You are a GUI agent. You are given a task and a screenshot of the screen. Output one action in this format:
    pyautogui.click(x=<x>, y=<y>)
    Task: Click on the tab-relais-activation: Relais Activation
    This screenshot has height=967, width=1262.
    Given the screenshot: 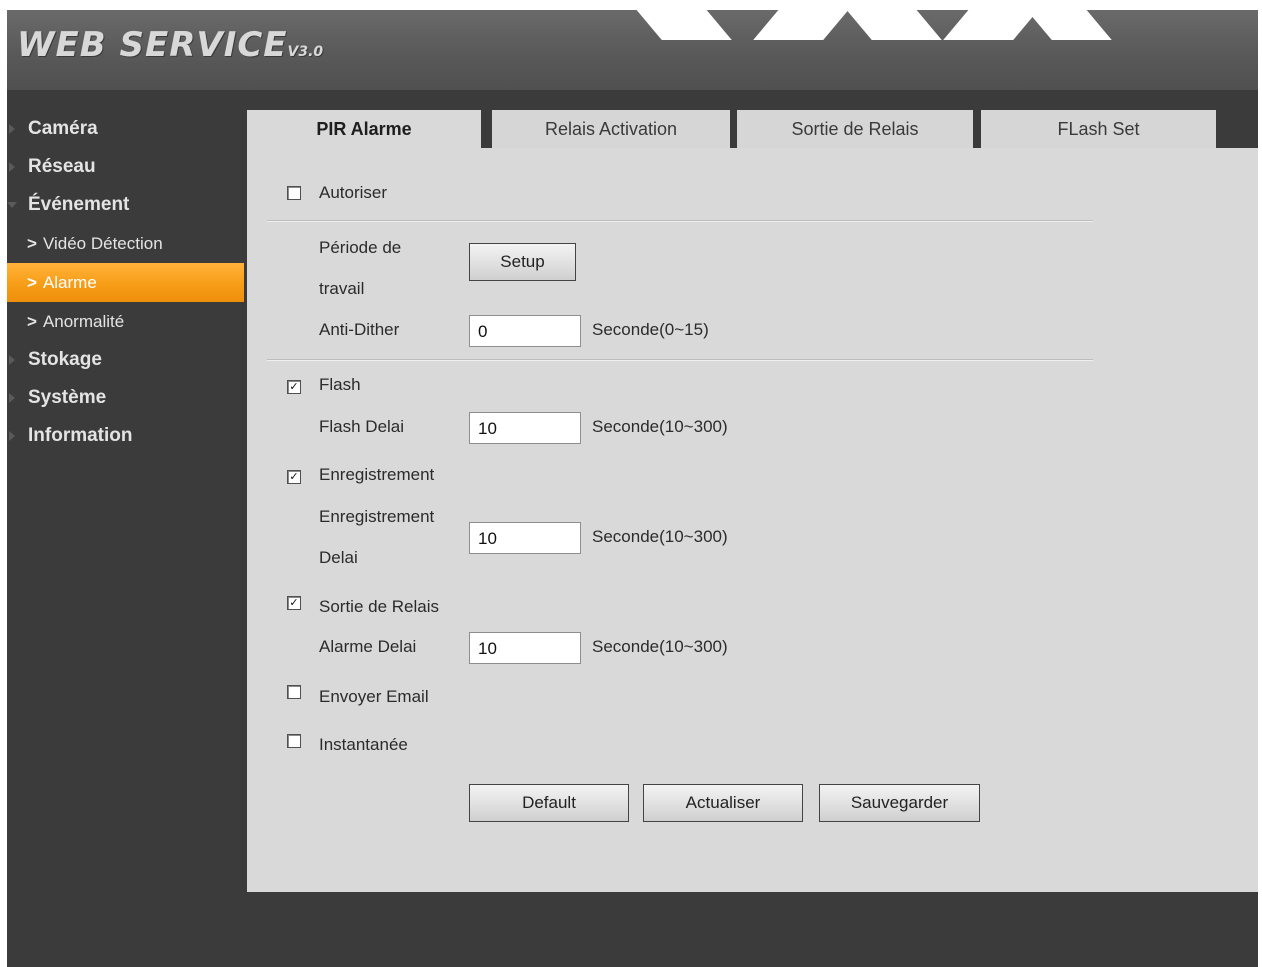 What is the action you would take?
    pyautogui.click(x=611, y=129)
    